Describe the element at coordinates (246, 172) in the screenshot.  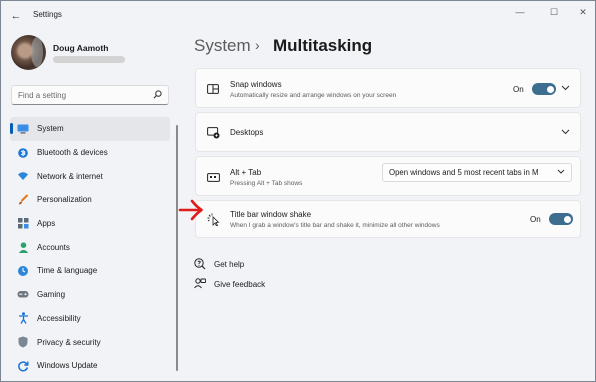
I see `alt-tab-title: Alt + Tab` at that location.